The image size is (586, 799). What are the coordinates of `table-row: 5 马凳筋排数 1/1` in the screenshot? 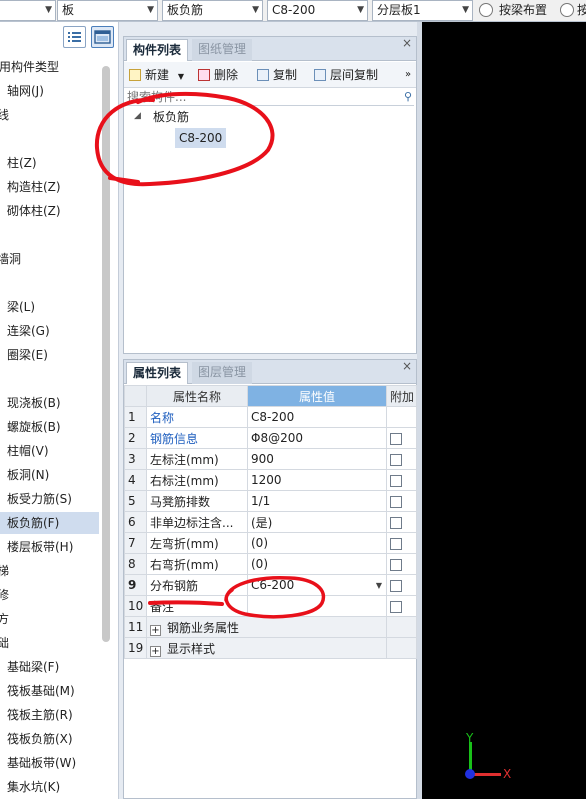 It's located at (270, 501).